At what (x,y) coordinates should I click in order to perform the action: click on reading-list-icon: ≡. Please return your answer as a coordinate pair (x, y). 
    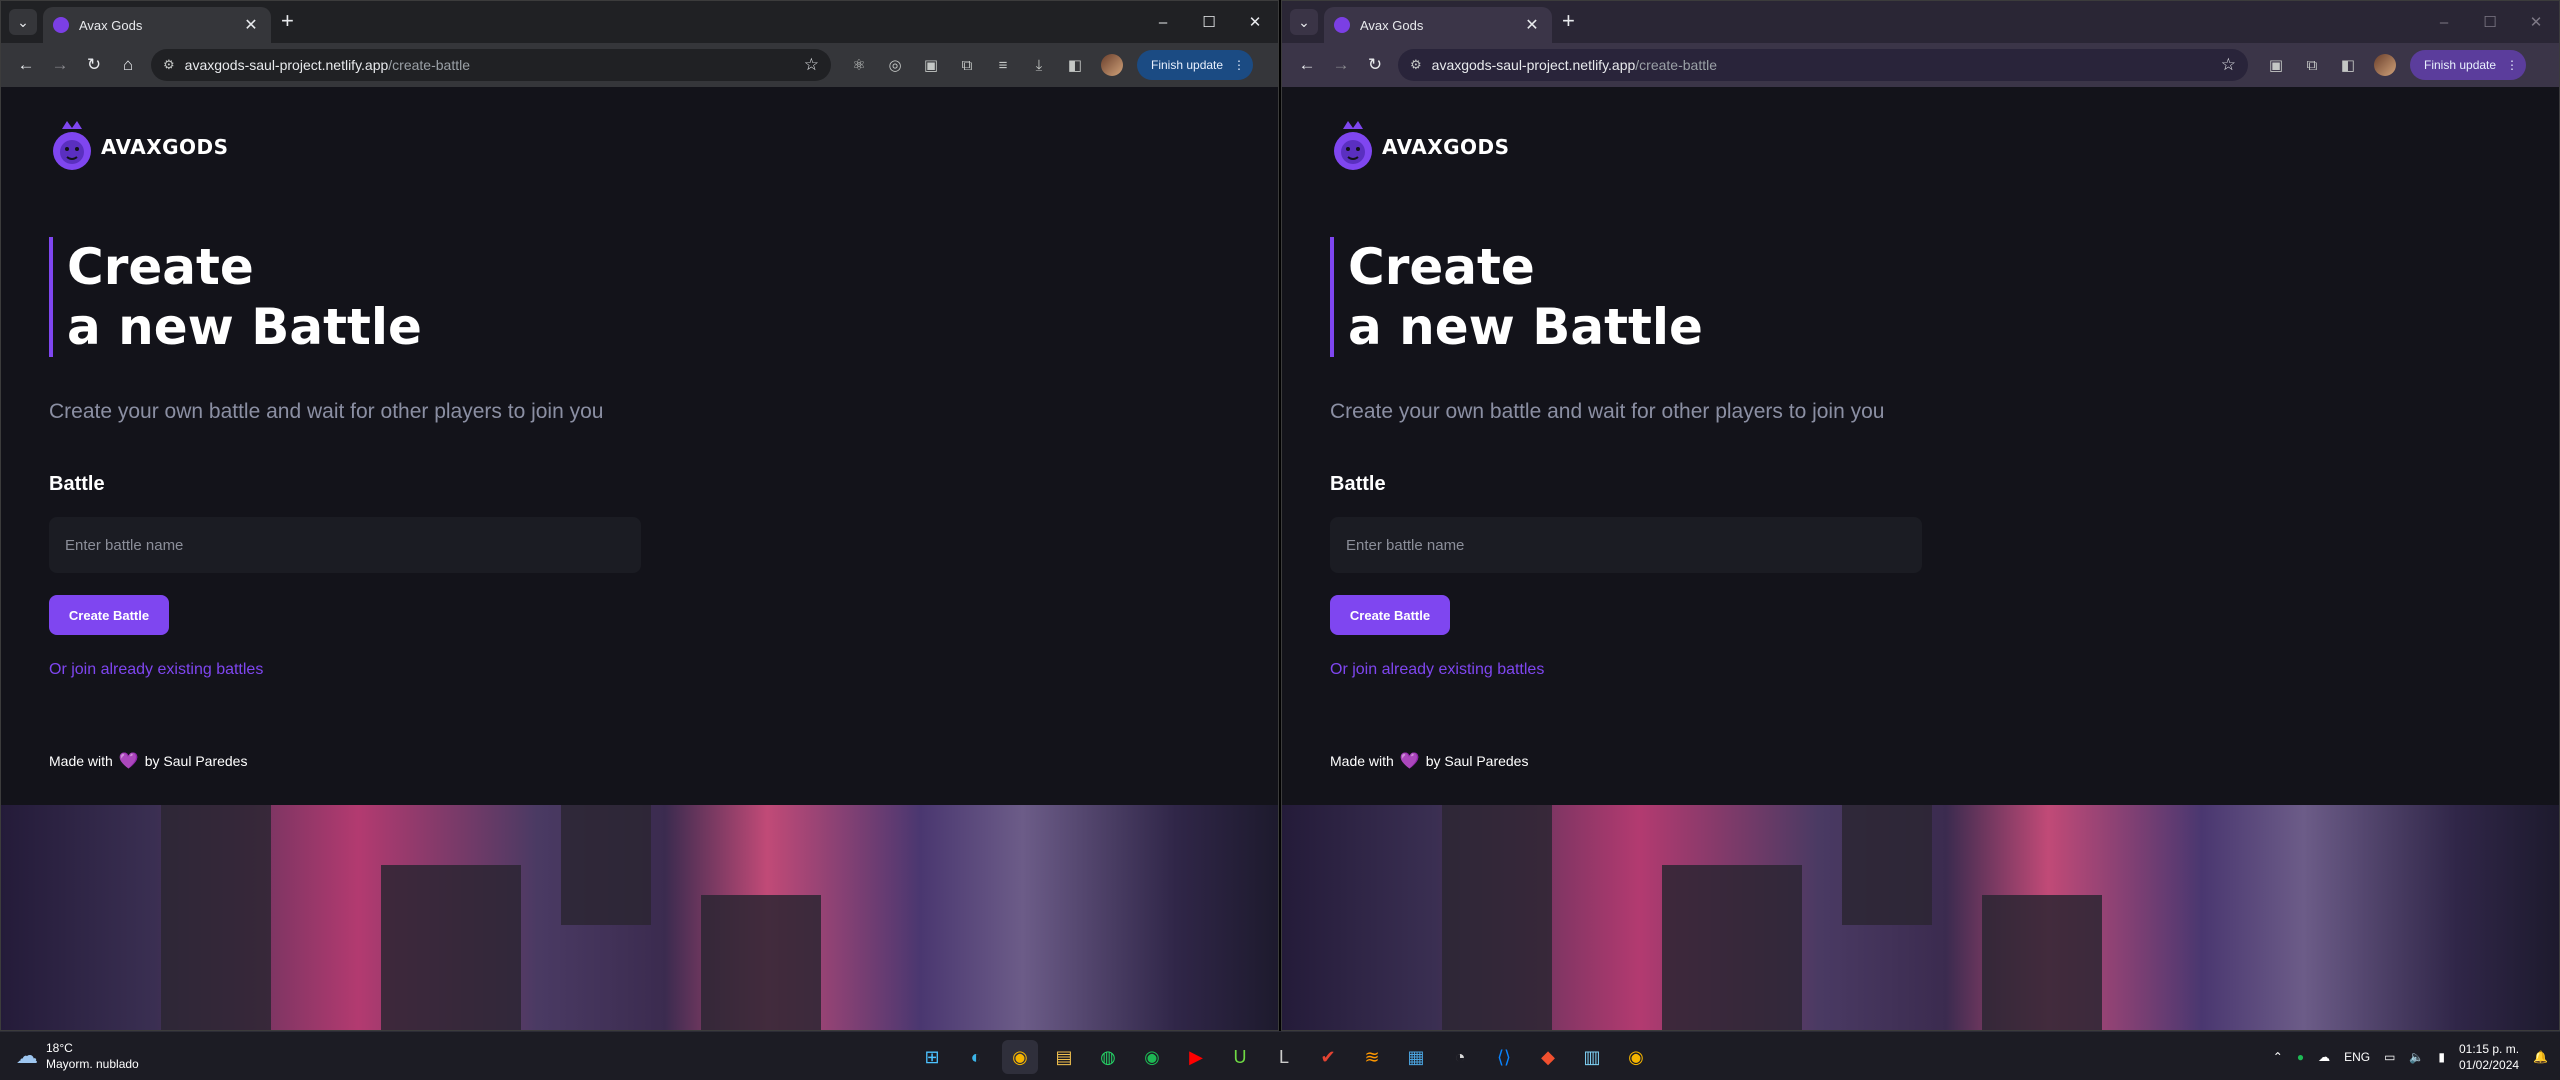
    Looking at the image, I should click on (1003, 65).